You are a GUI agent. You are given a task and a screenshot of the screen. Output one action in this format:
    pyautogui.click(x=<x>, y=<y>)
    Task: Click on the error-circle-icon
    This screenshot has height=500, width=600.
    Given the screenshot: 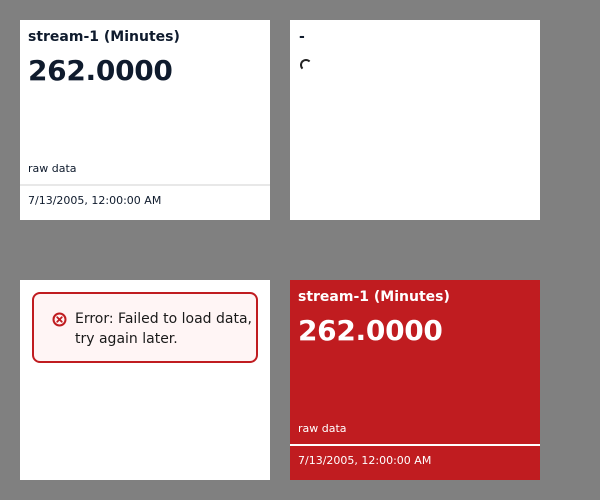 What is the action you would take?
    pyautogui.click(x=59, y=319)
    